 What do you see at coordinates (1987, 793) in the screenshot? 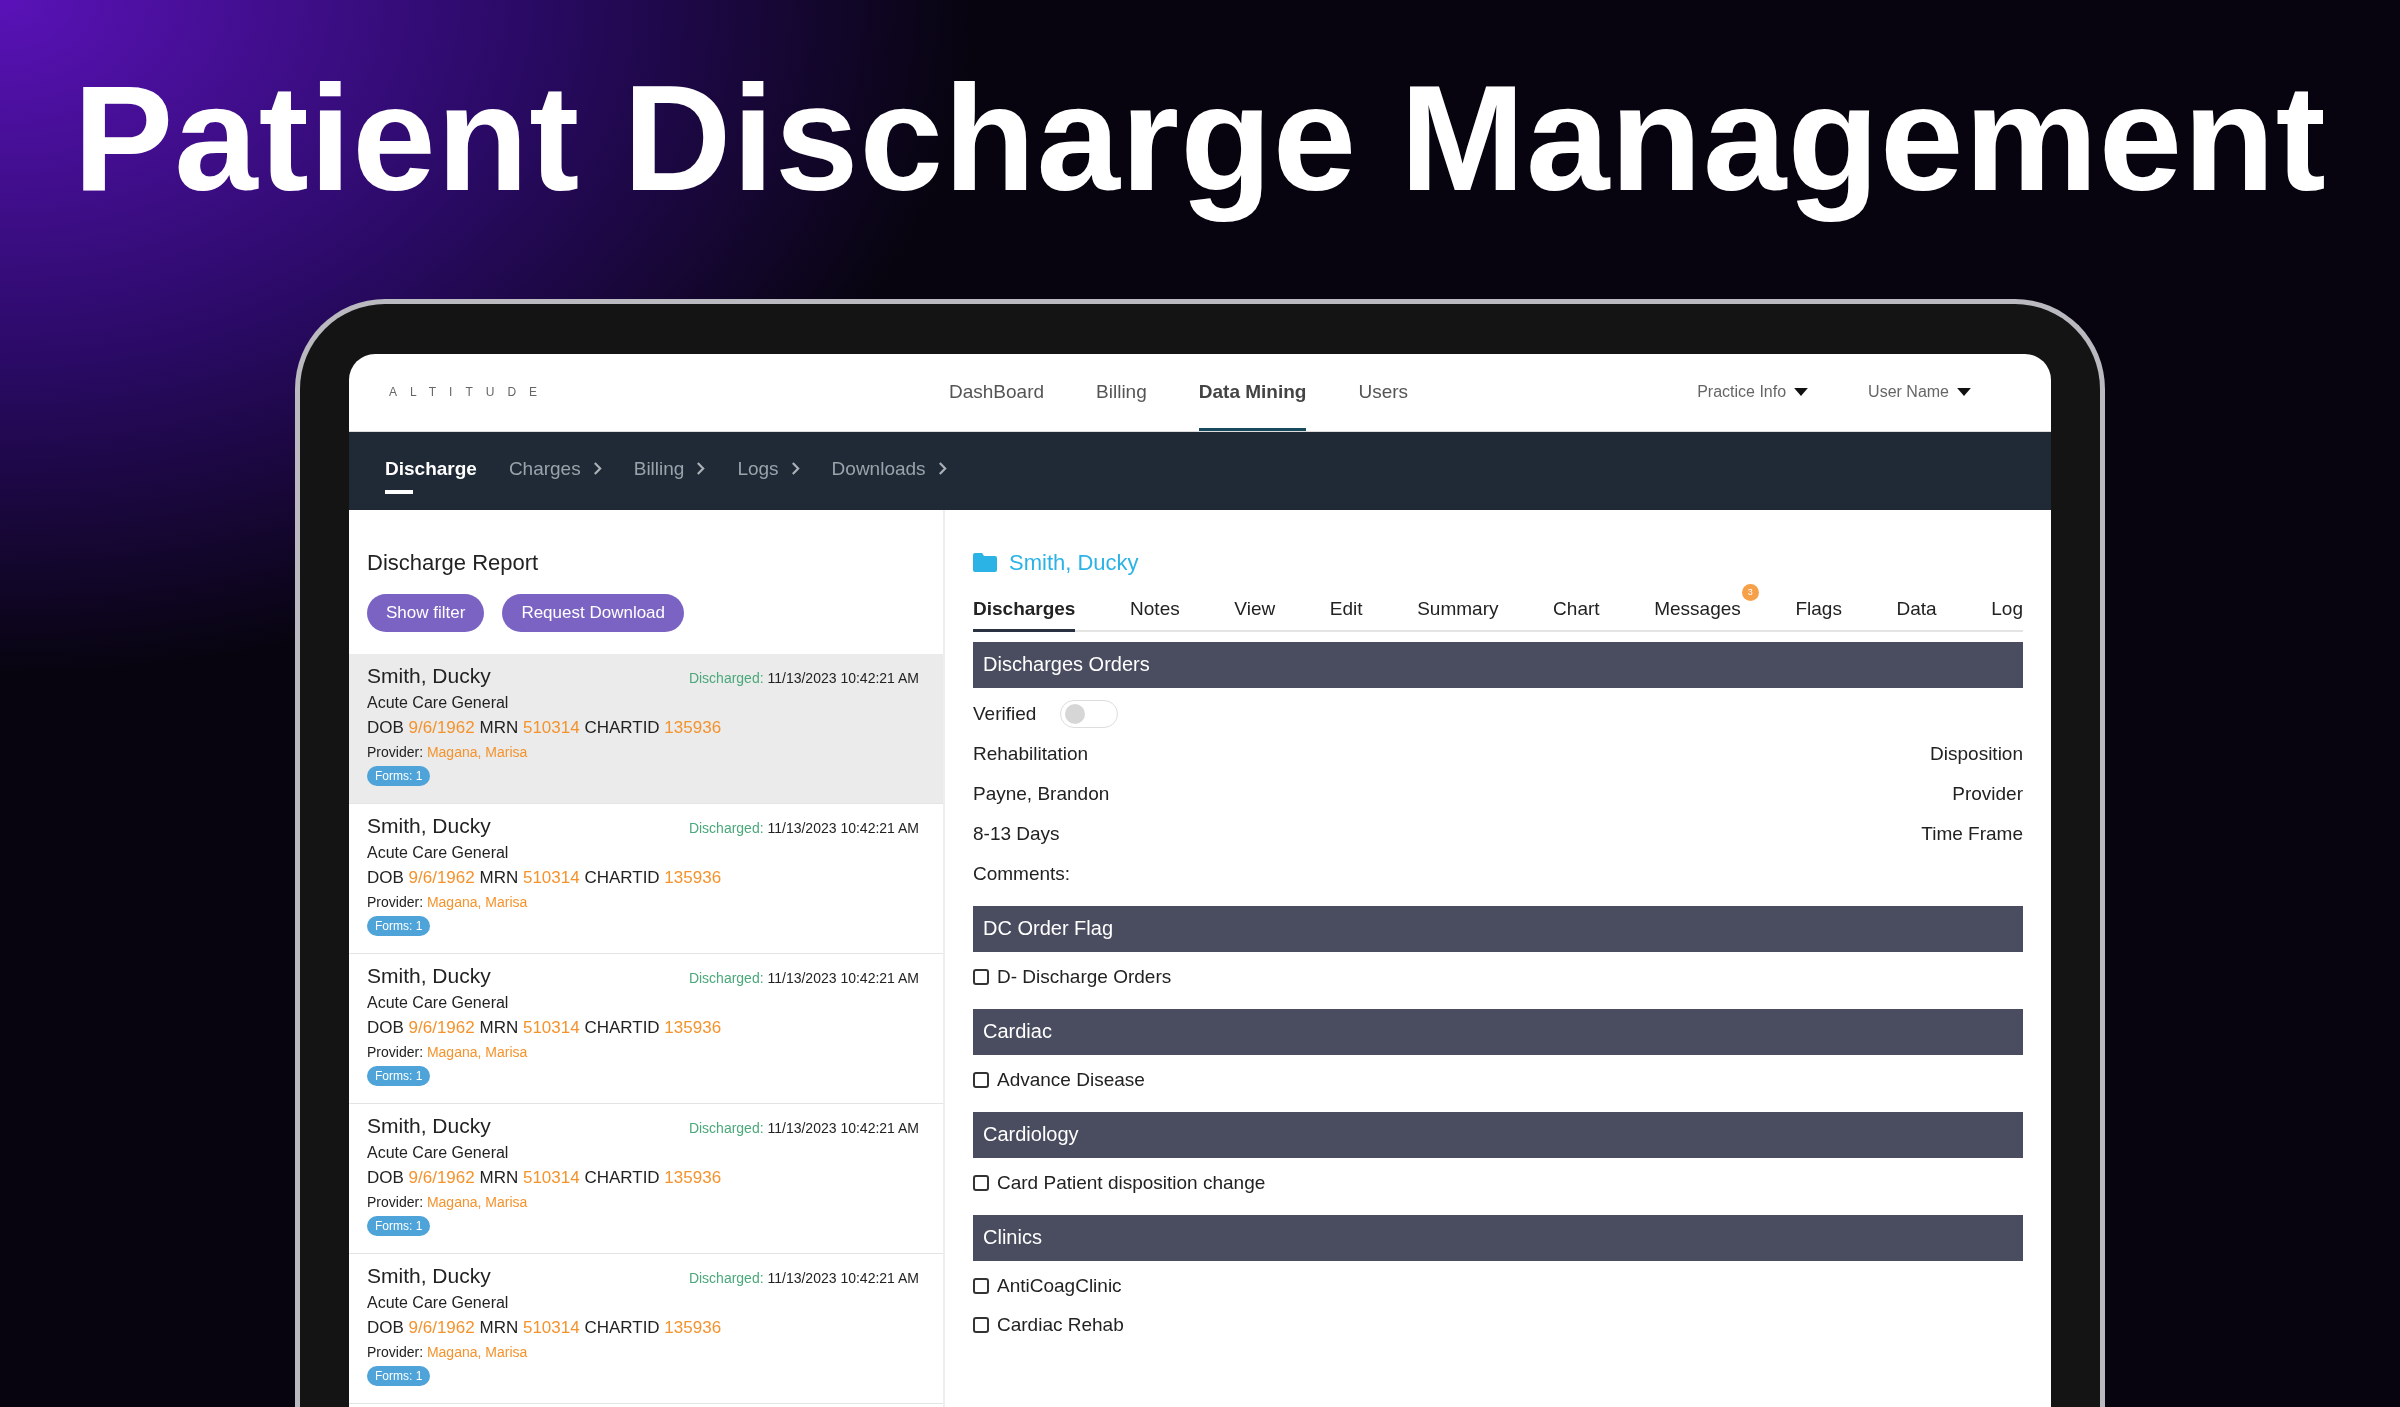
I see `field-label: Provider` at bounding box center [1987, 793].